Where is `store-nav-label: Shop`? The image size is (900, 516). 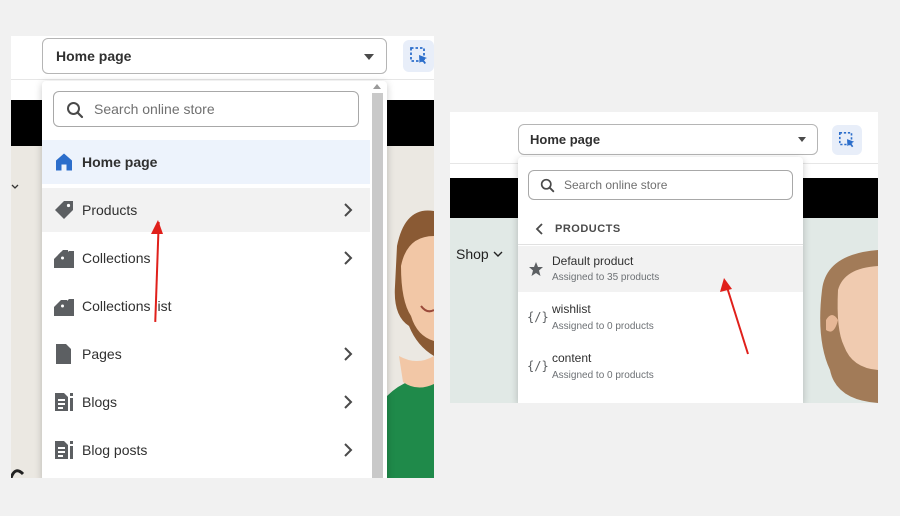 store-nav-label: Shop is located at coordinates (472, 254).